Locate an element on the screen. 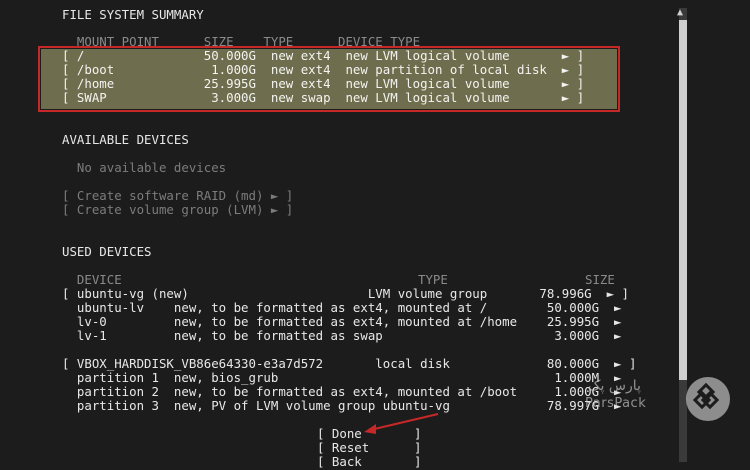 This screenshot has height=470, width=750. create-raid-button: [ Create software RAID (md) ► ] is located at coordinates (177, 196).